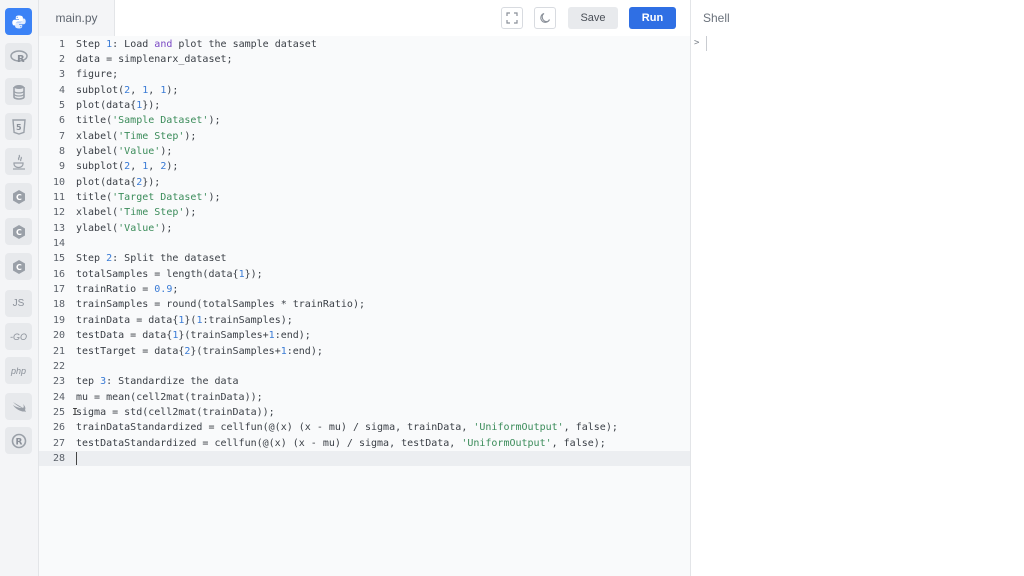 Image resolution: width=1024 pixels, height=576 pixels. What do you see at coordinates (127, 166) in the screenshot?
I see `code-text: subplot(2, 1, 2);` at bounding box center [127, 166].